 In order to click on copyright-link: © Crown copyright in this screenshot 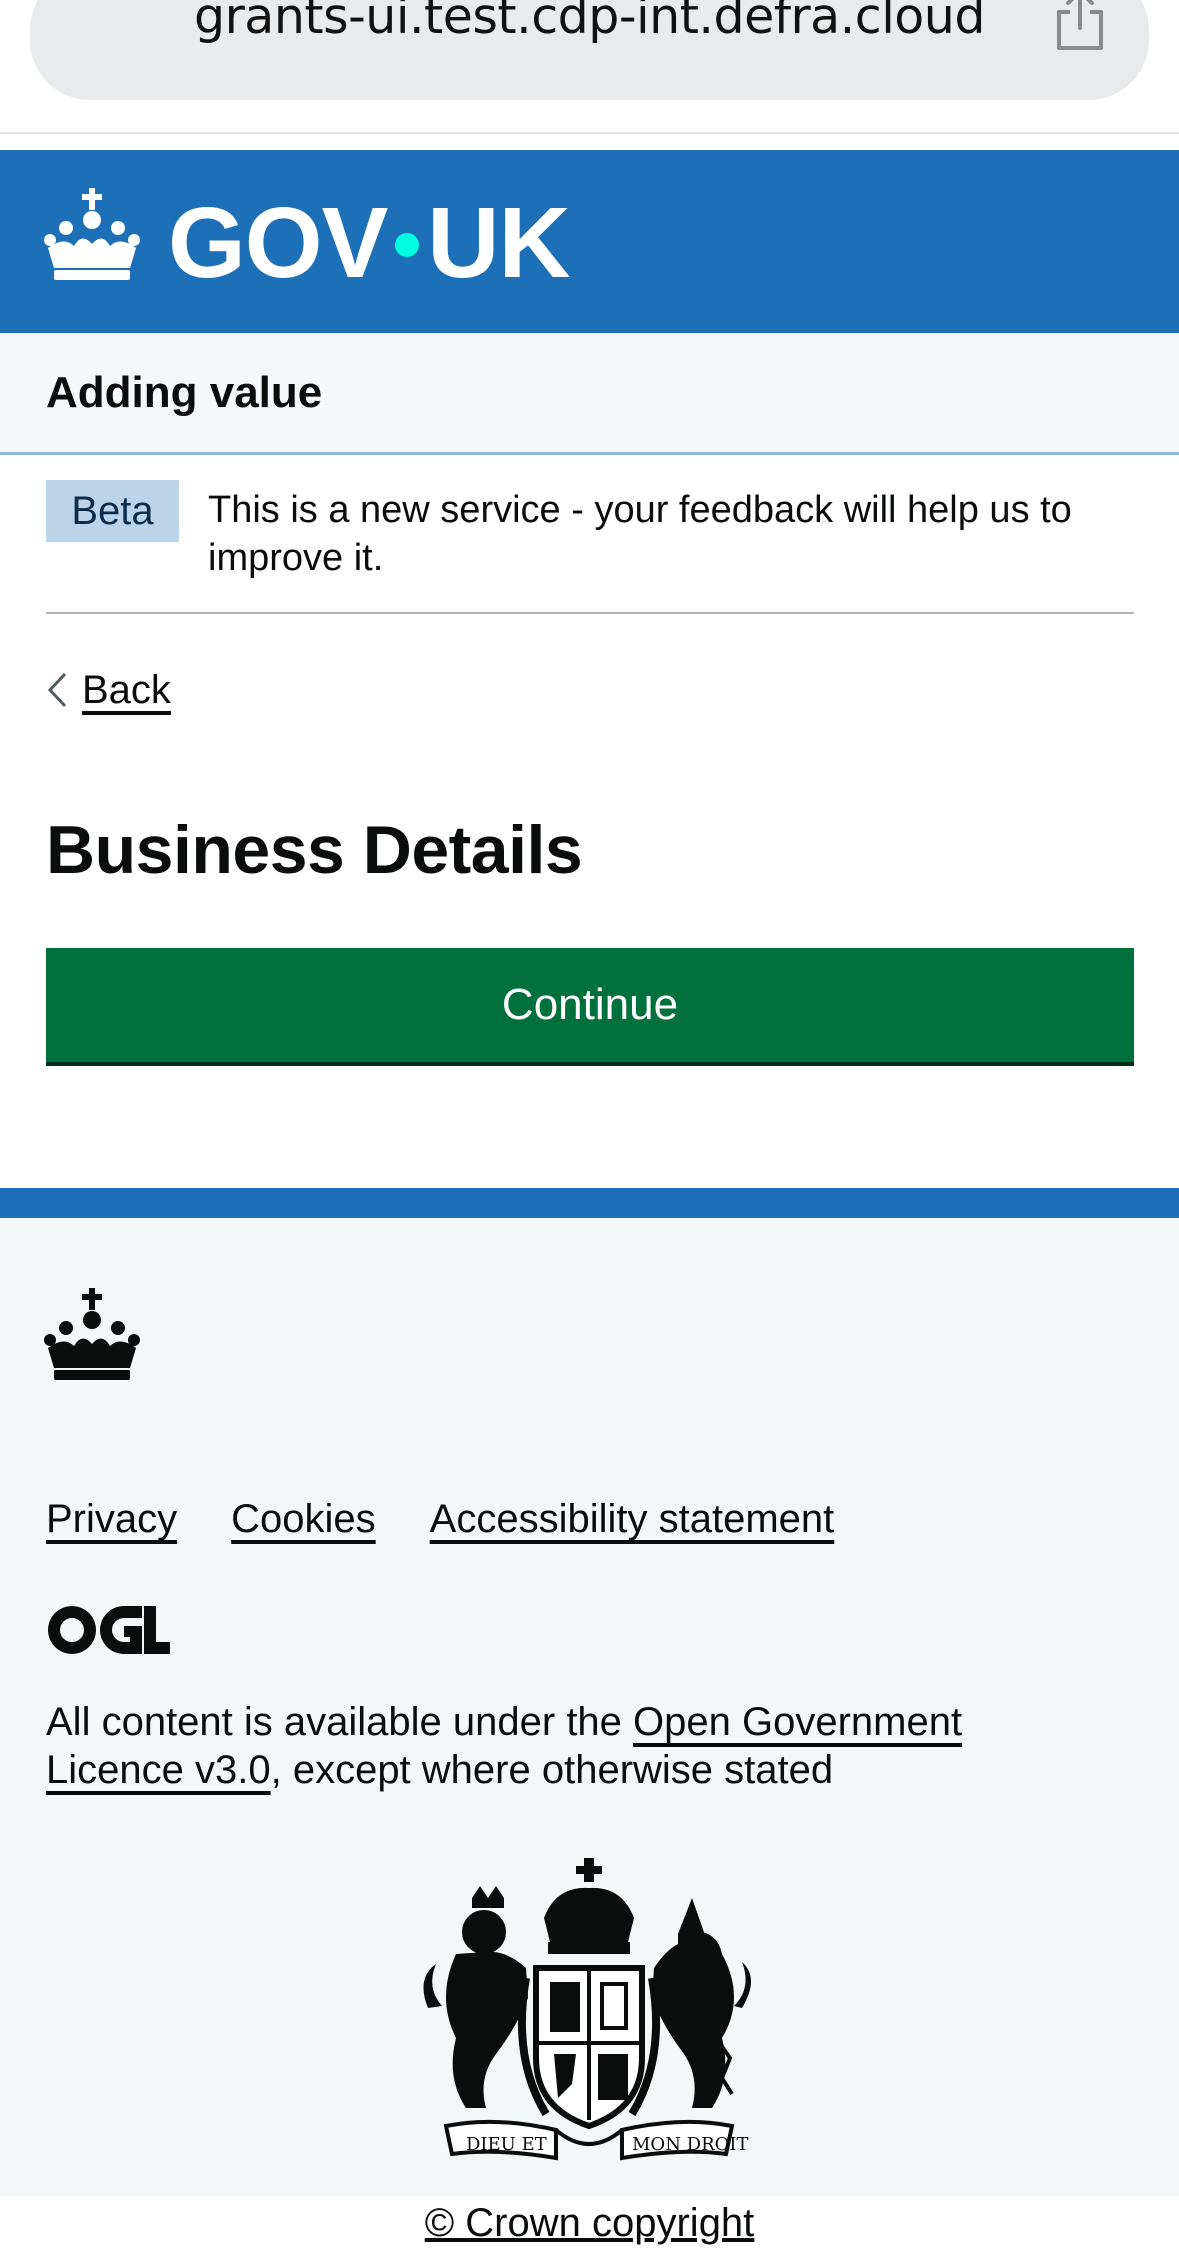, I will do `click(590, 2223)`.